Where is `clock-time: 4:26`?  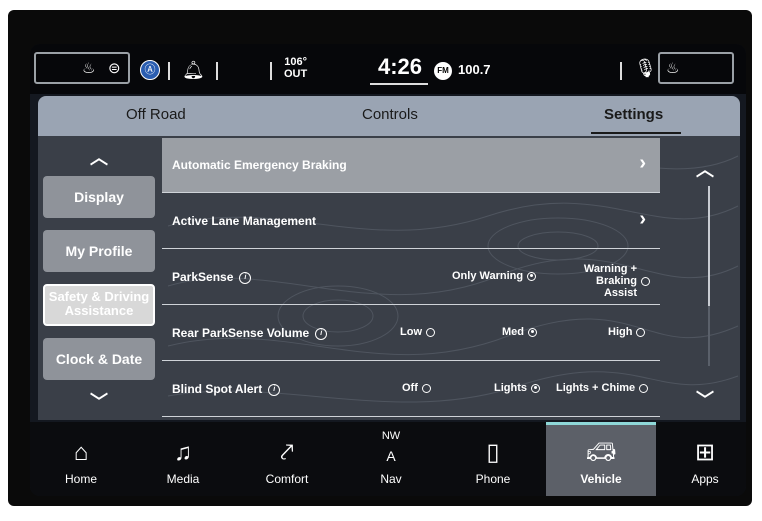
clock-time: 4:26 is located at coordinates (400, 66).